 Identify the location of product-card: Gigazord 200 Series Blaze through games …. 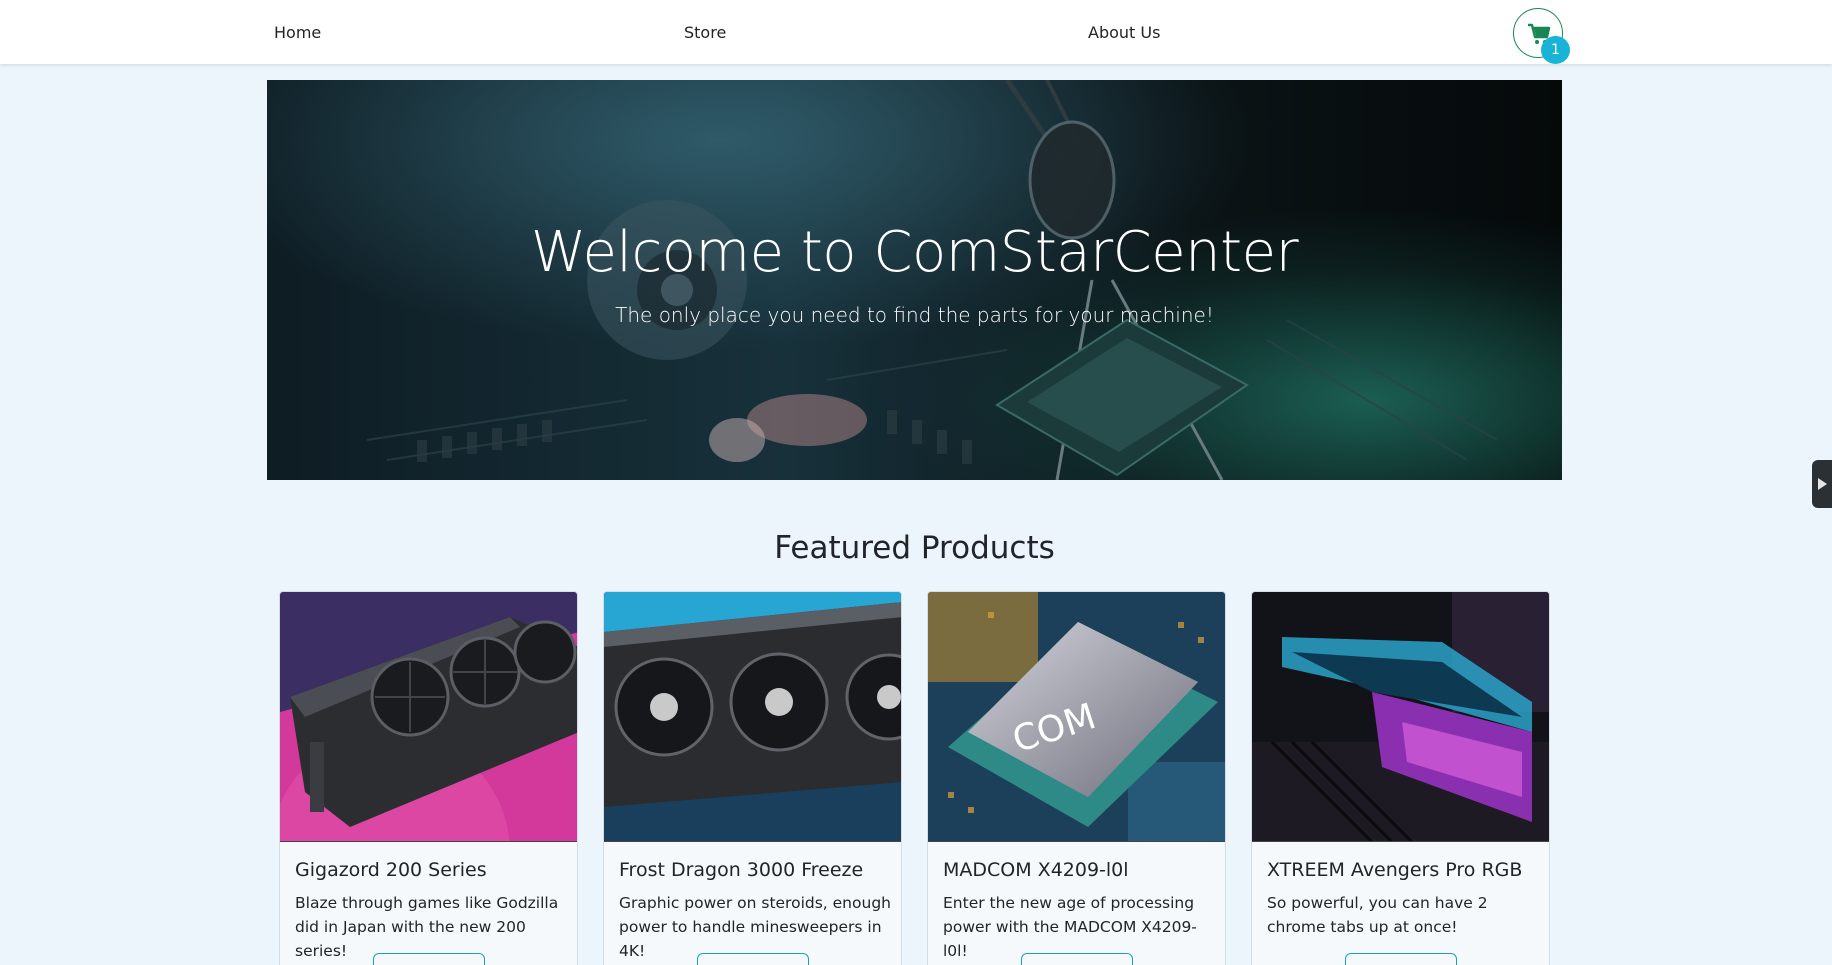
(428, 778).